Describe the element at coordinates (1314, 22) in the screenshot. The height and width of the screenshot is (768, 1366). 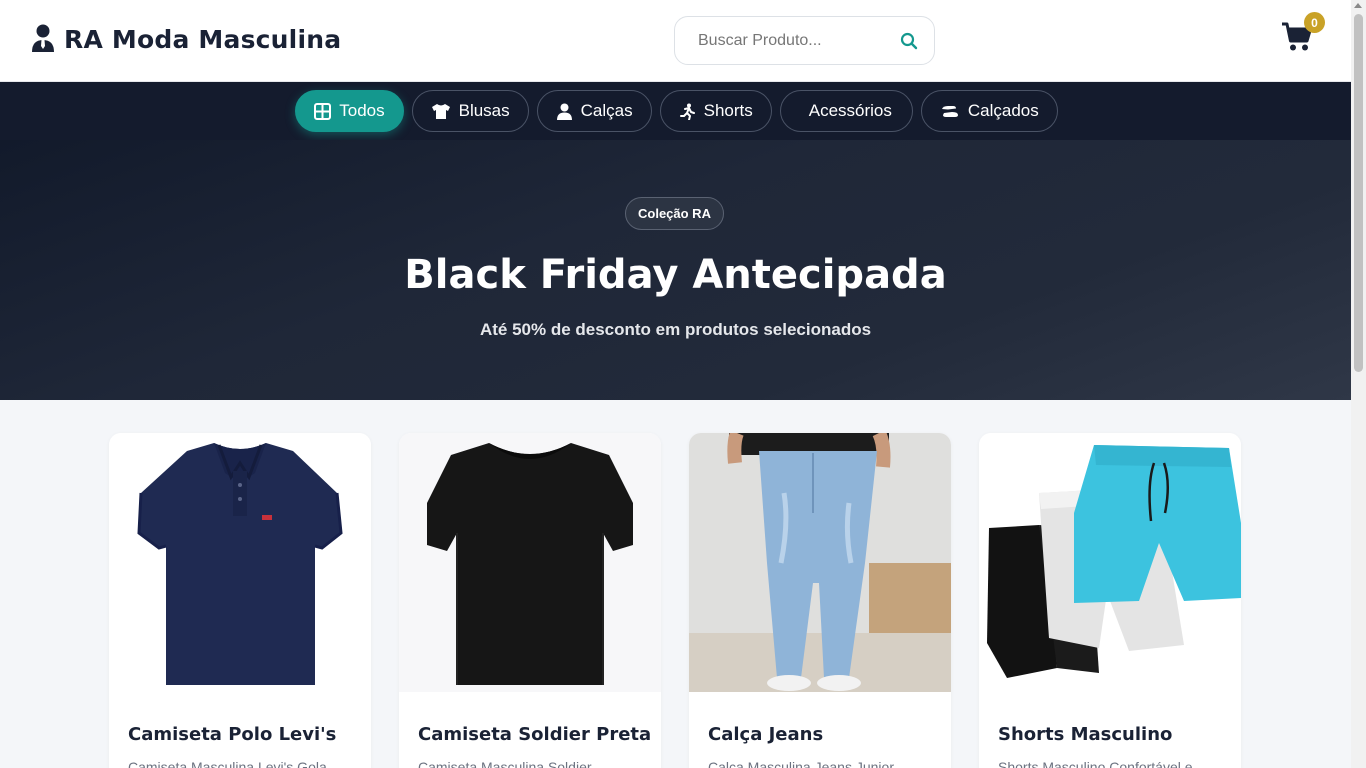
I see `cart-count-badge: 0` at that location.